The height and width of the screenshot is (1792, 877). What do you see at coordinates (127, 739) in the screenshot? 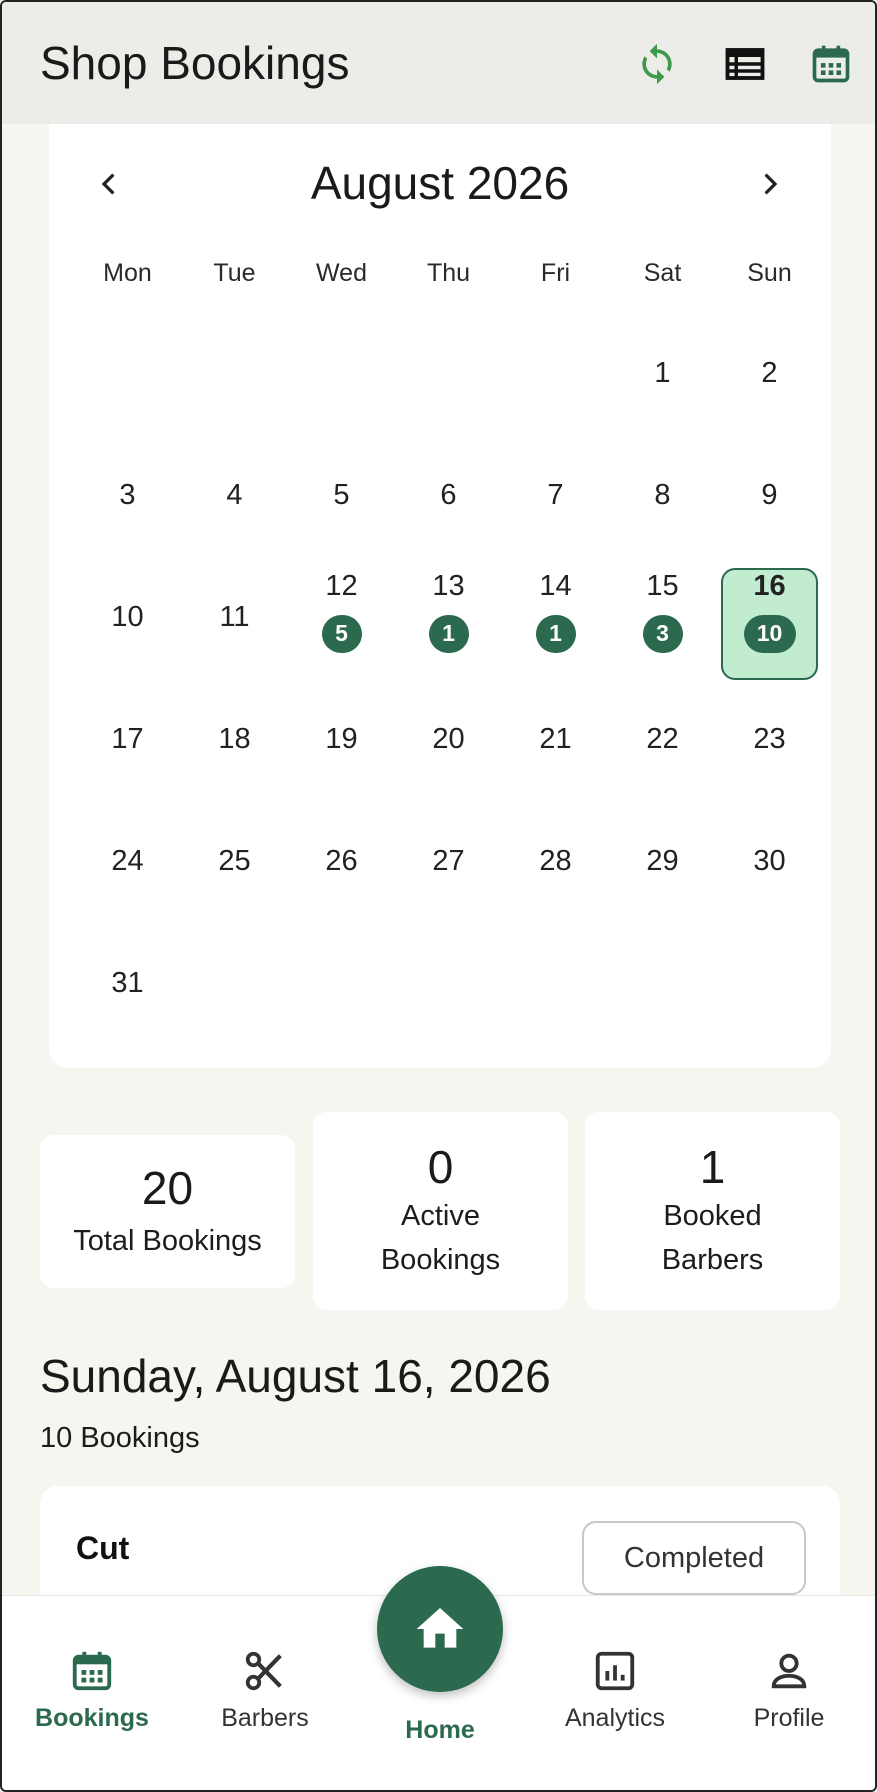
I see `calendar-day: 17` at bounding box center [127, 739].